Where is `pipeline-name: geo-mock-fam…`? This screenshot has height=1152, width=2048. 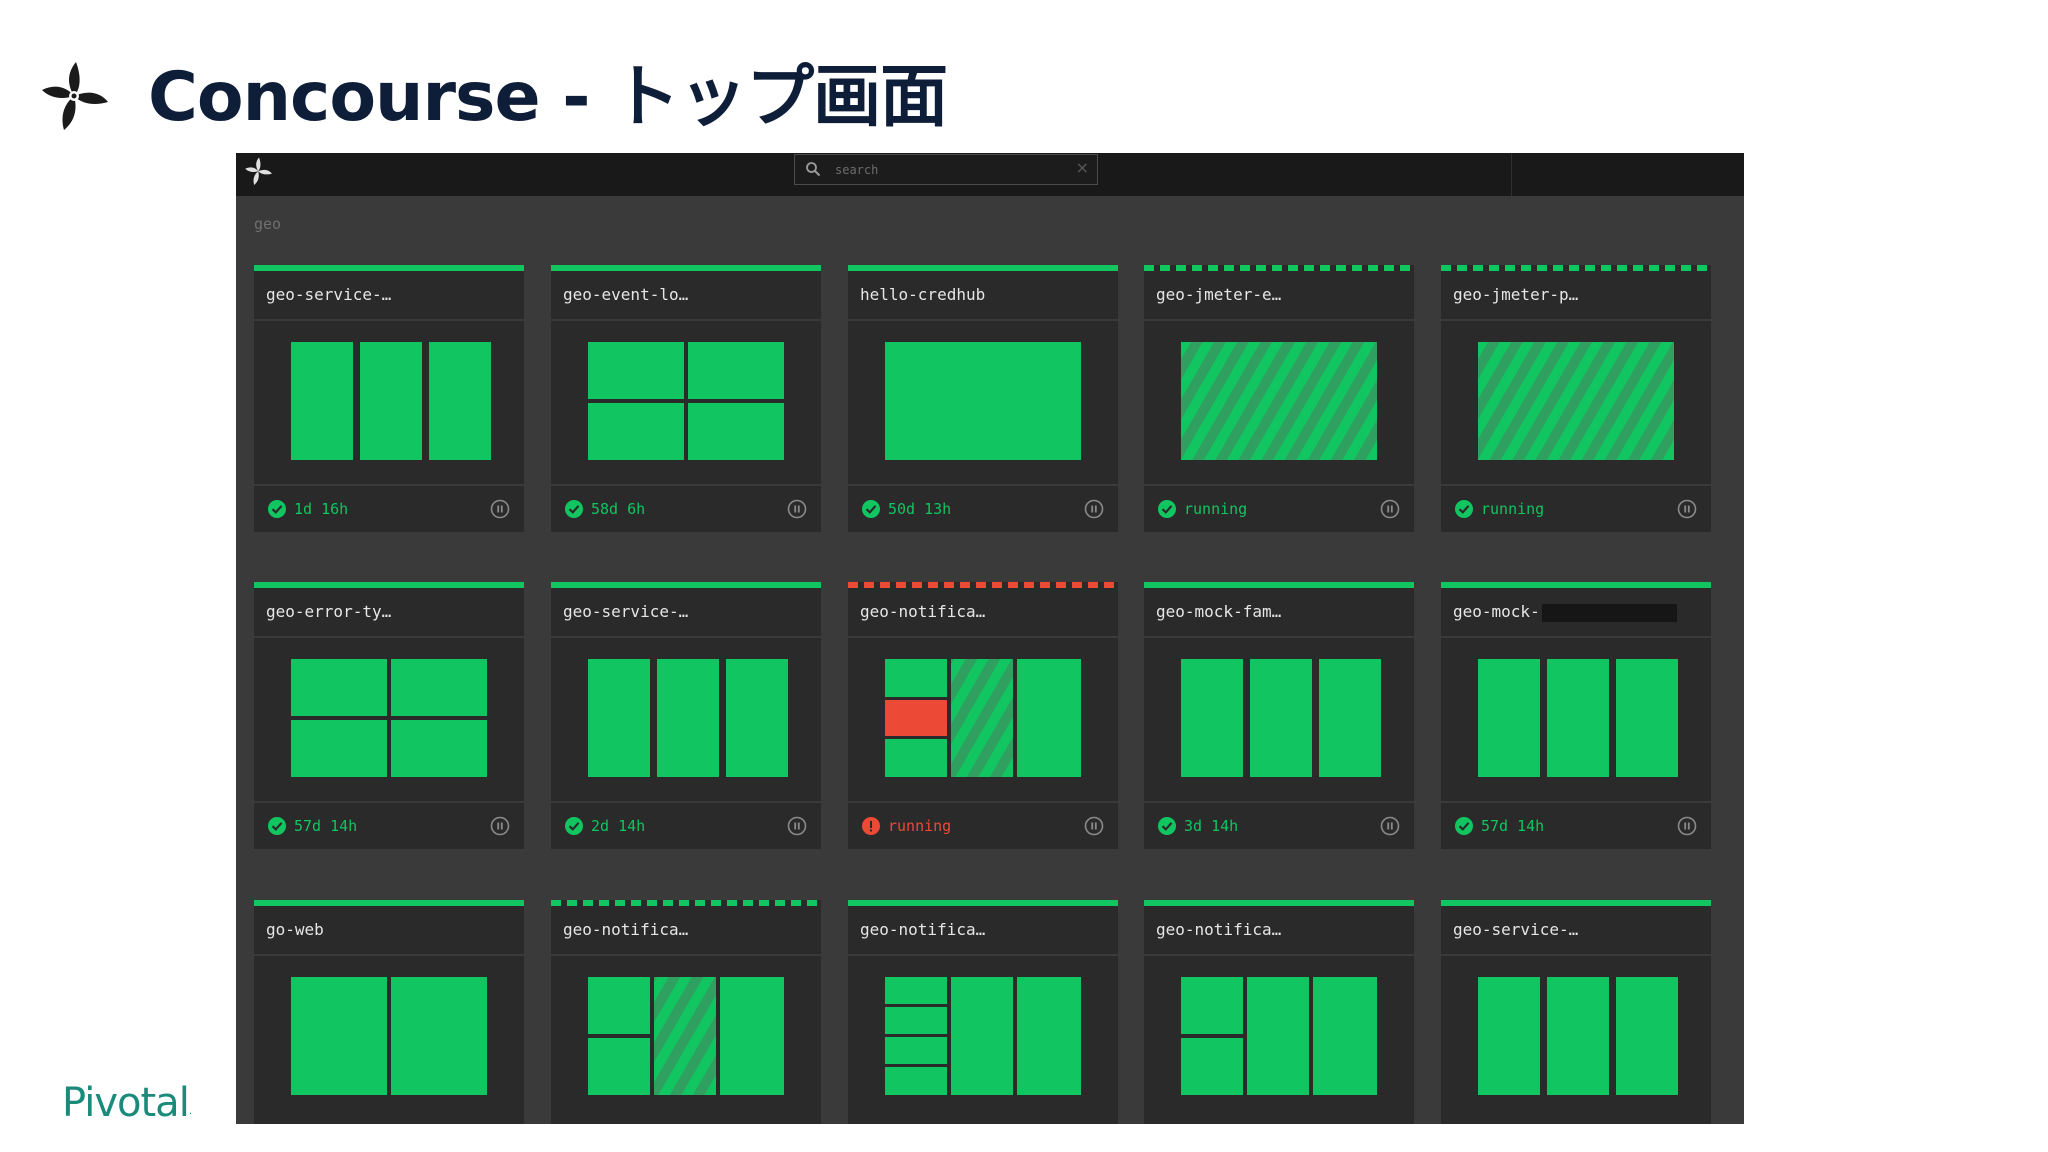 pipeline-name: geo-mock-fam… is located at coordinates (1279, 613).